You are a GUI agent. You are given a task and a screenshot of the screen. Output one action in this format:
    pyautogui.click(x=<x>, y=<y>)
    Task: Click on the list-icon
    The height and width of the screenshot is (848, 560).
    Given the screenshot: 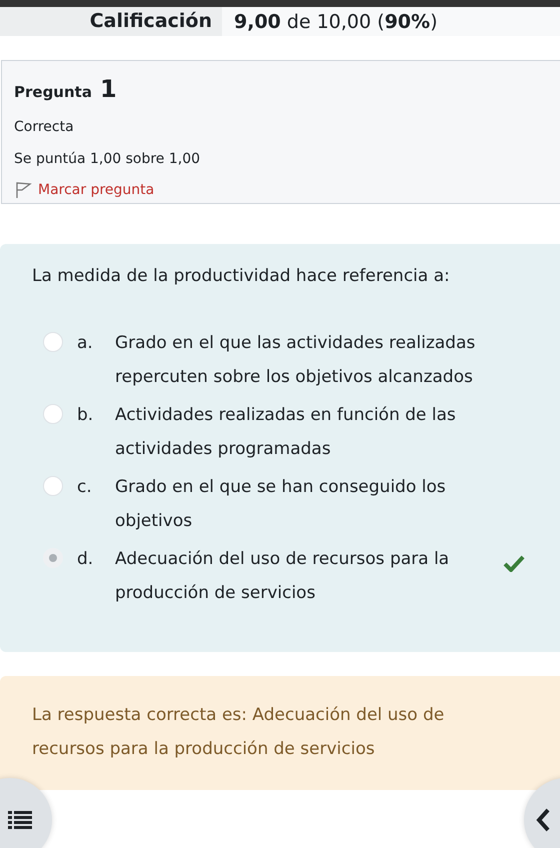 What is the action you would take?
    pyautogui.click(x=20, y=820)
    